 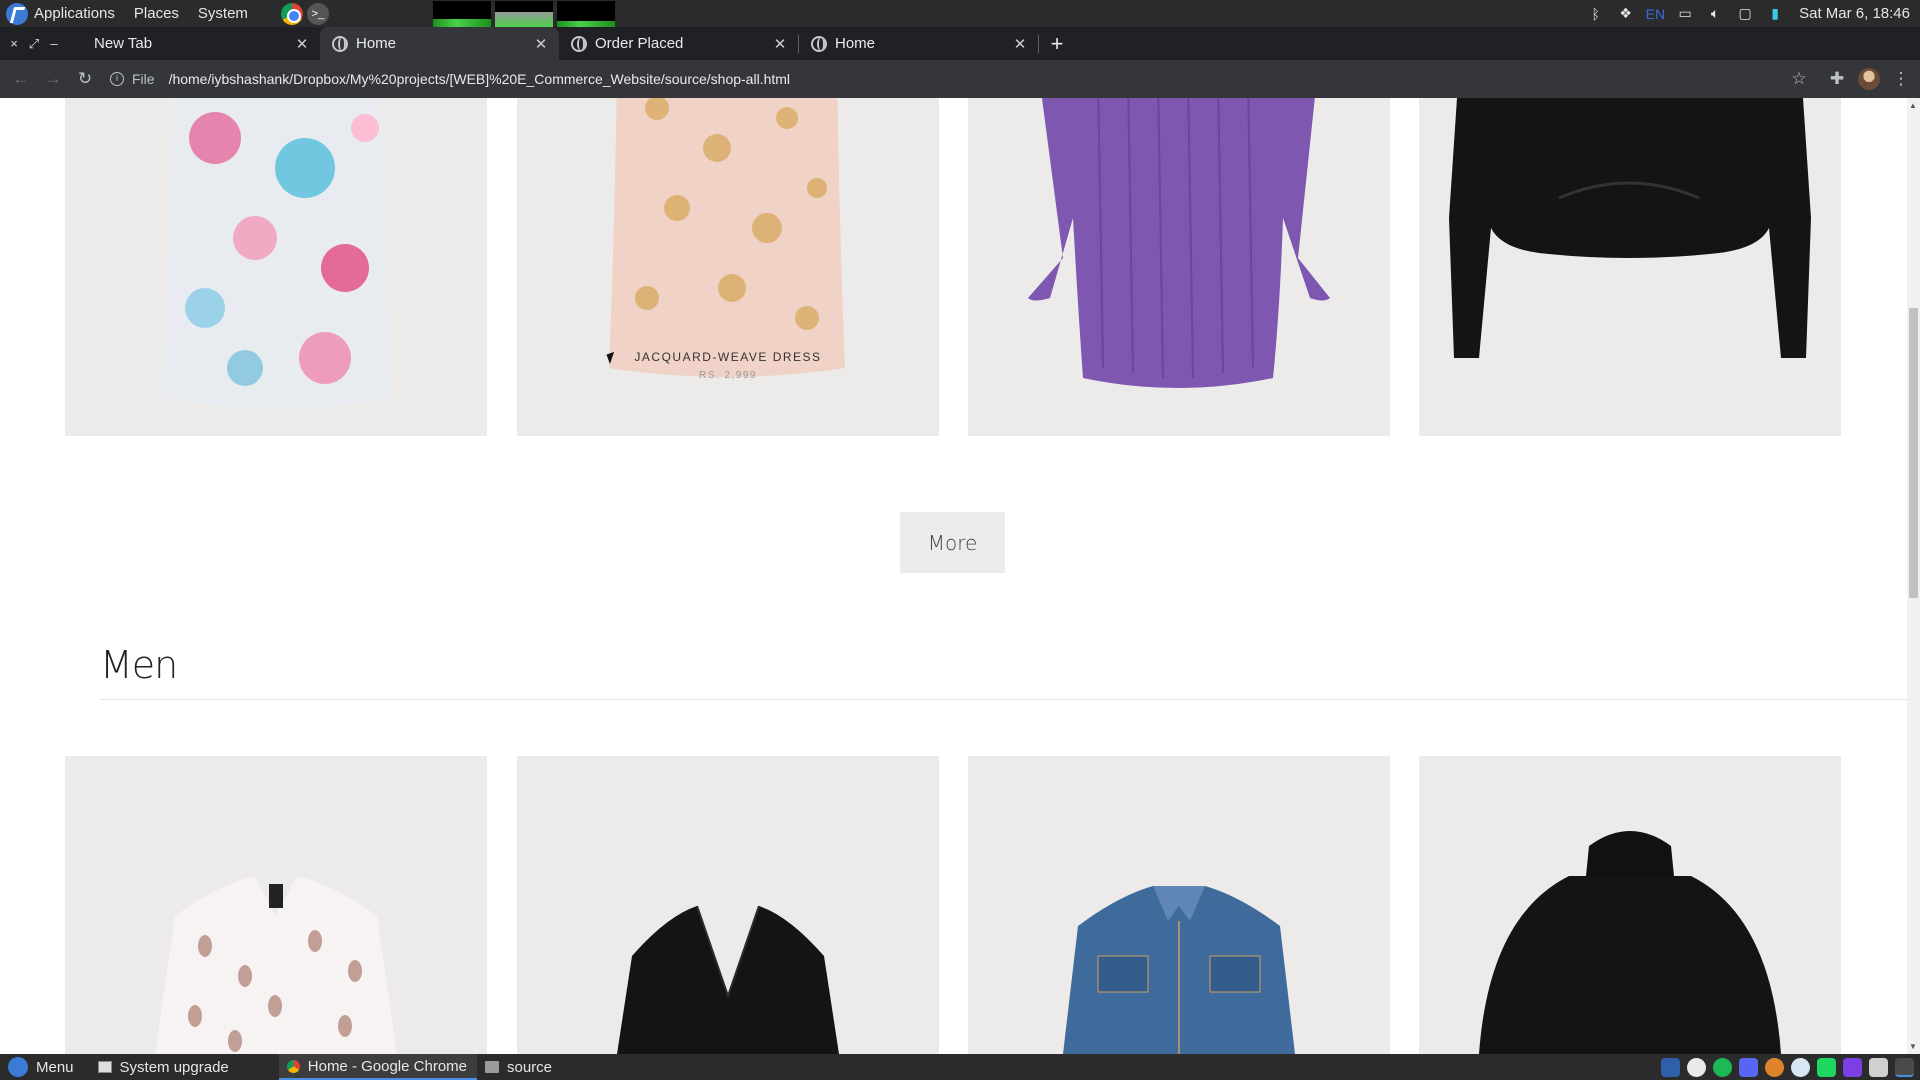 What do you see at coordinates (276, 253) in the screenshot?
I see `floral-sequin-dress-image` at bounding box center [276, 253].